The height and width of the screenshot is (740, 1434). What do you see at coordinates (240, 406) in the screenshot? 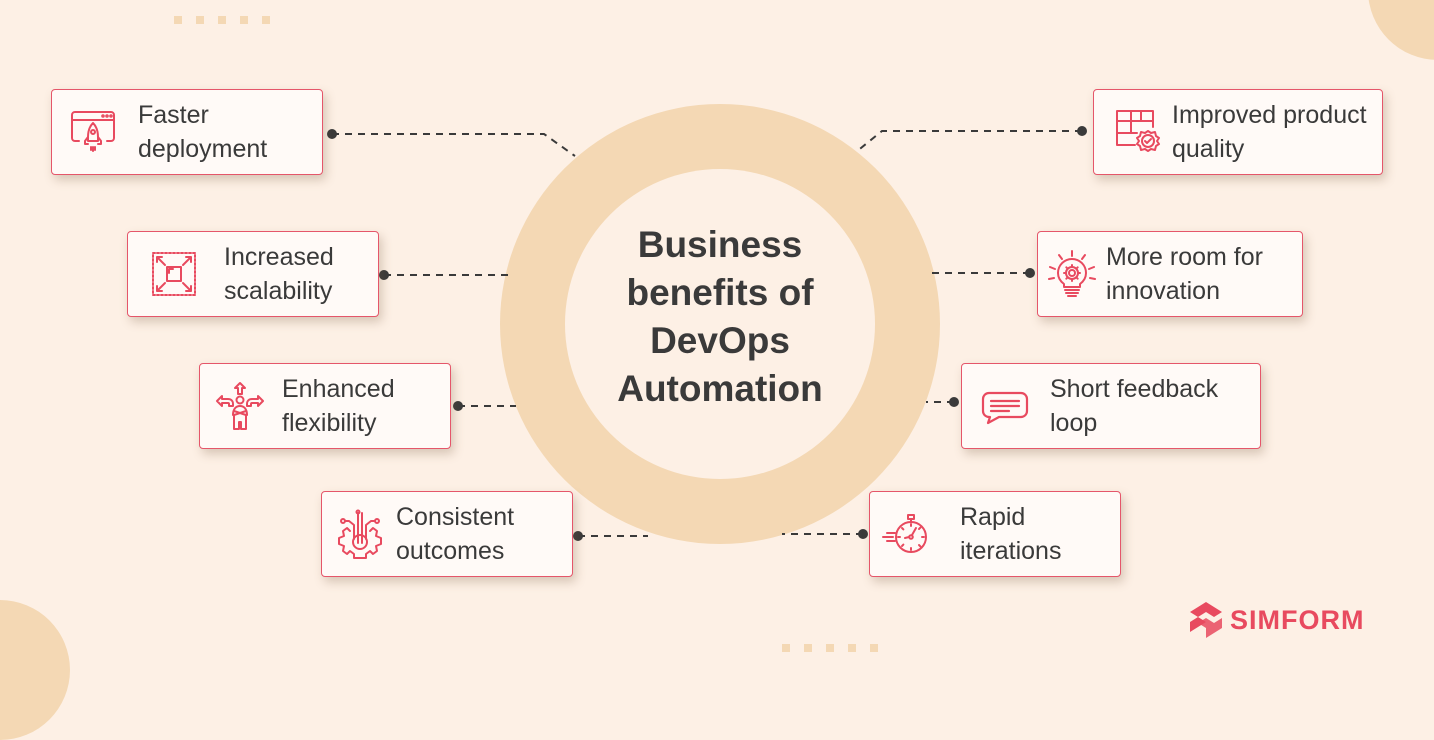
I see `person-arrows-icon` at bounding box center [240, 406].